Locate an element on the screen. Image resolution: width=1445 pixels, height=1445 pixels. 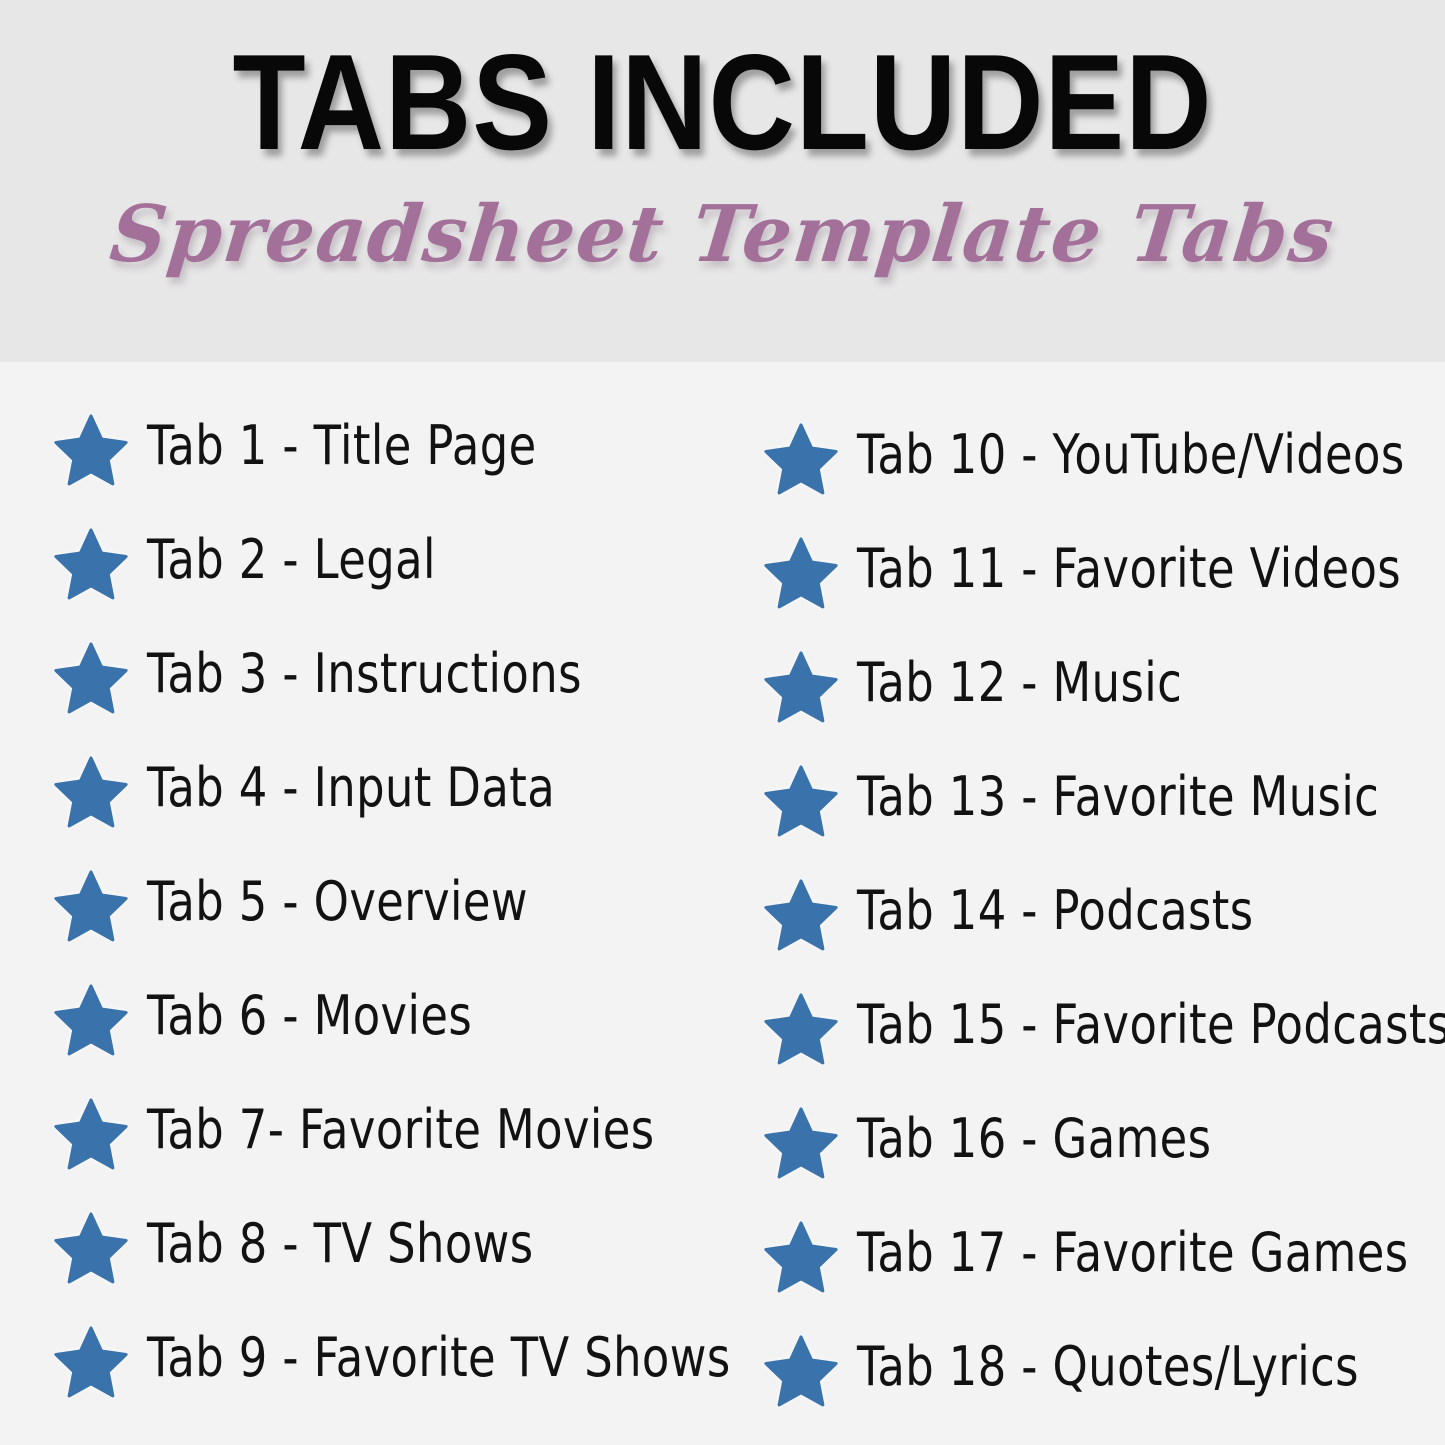
tab-list-item: Tab 3 - Instructions is located at coordinates (361, 676).